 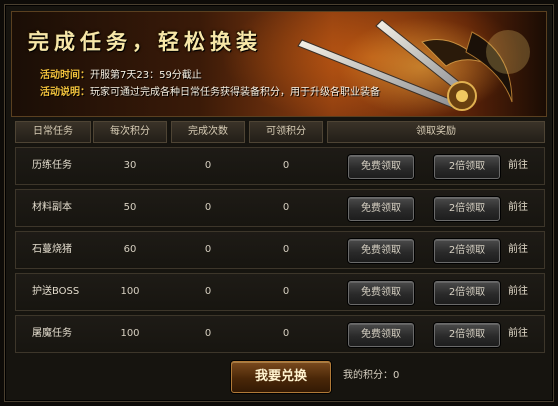 I want to click on event-description: 活动说明：玩家可通过完成各种日常任务获得装备积分，用于升级各职业装备, so click(x=210, y=90).